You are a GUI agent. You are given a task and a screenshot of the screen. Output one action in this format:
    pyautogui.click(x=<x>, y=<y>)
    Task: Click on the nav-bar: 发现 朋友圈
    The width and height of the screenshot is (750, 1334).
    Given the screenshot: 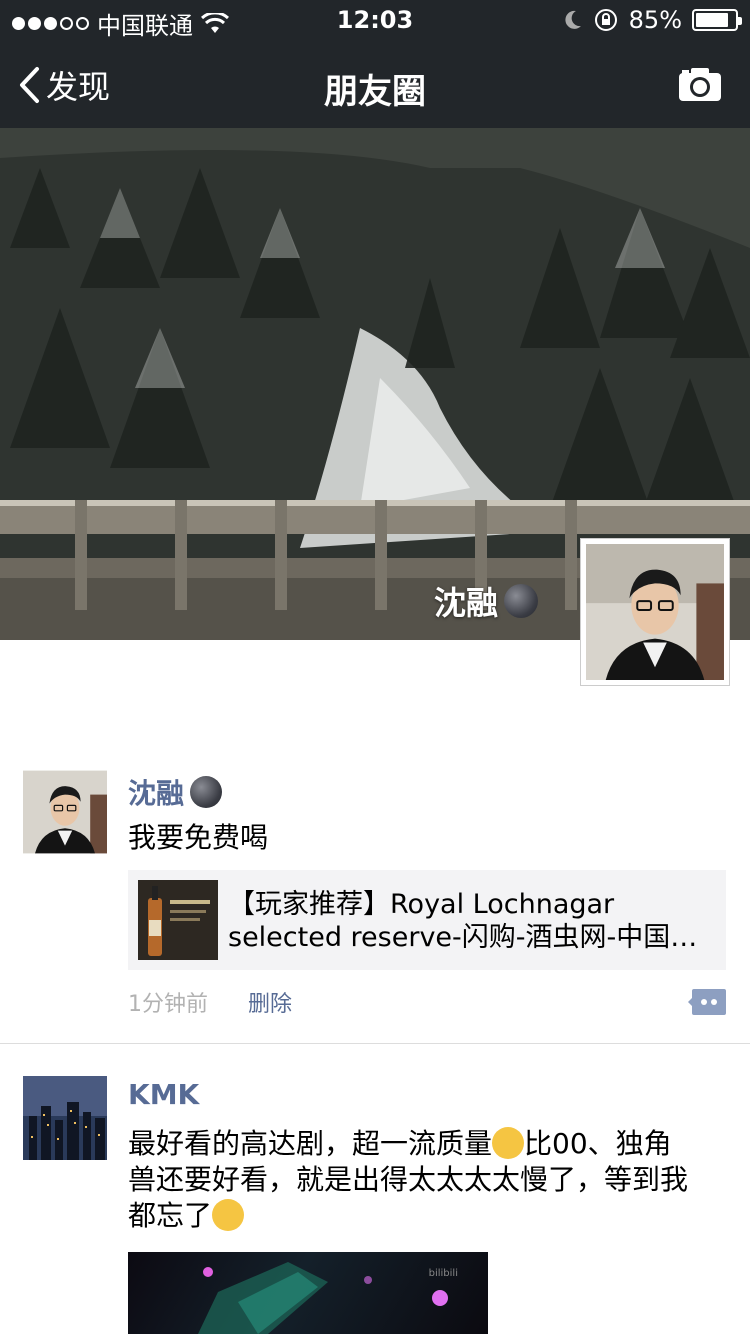 What is the action you would take?
    pyautogui.click(x=375, y=84)
    